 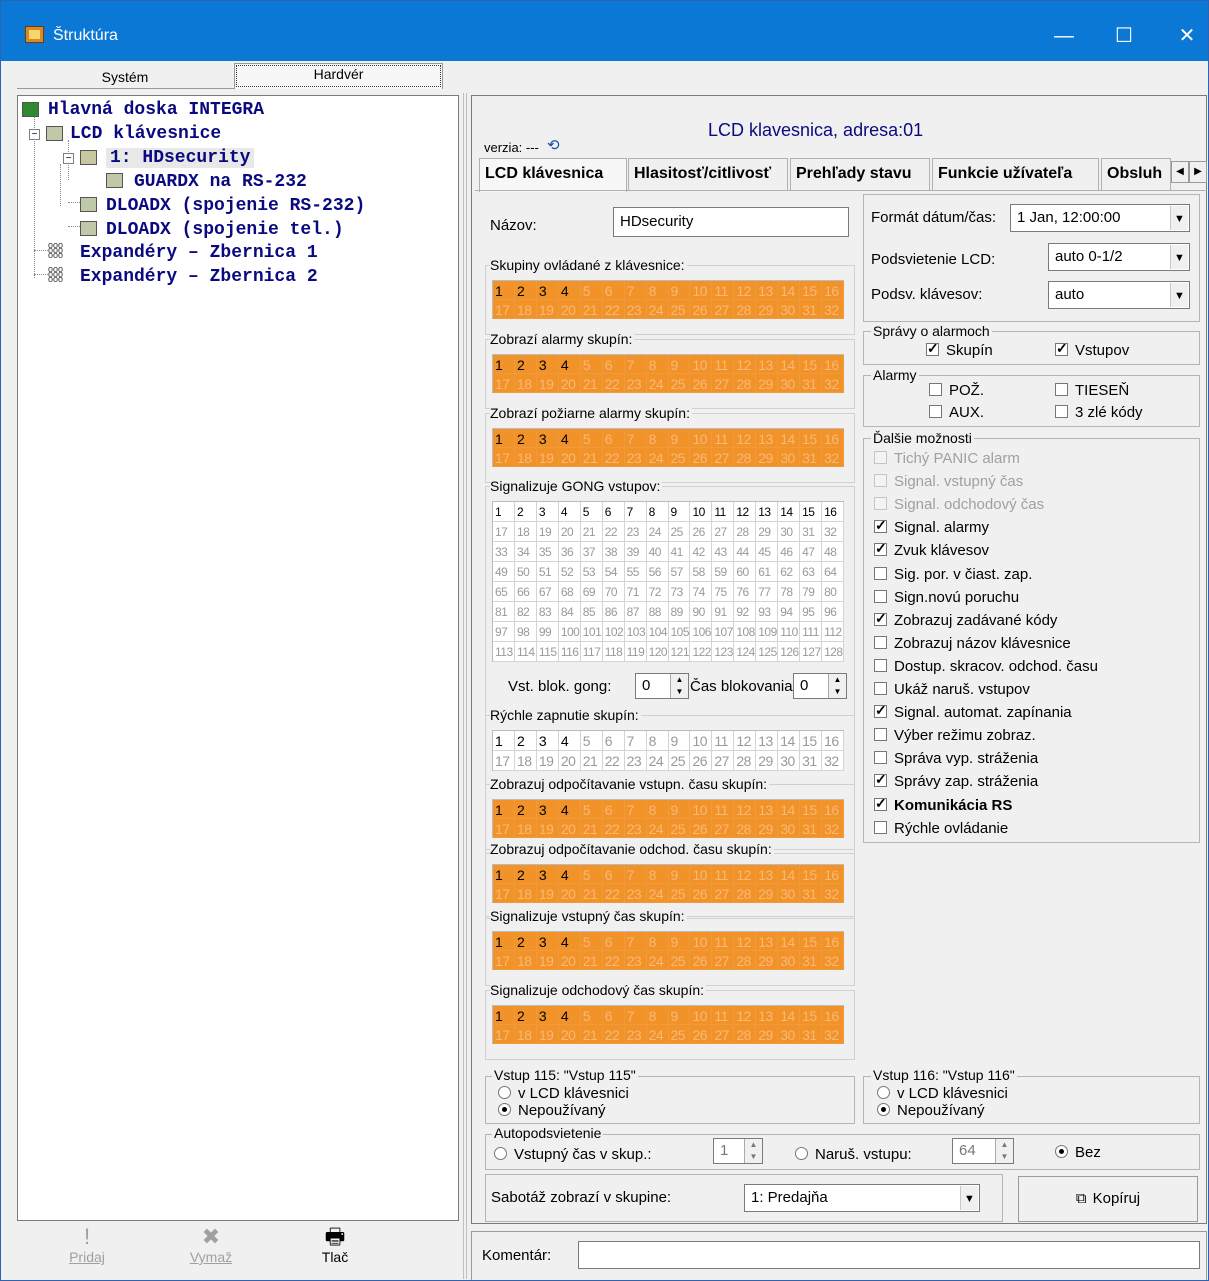 I want to click on grid-cell: 100, so click(x=569, y=632).